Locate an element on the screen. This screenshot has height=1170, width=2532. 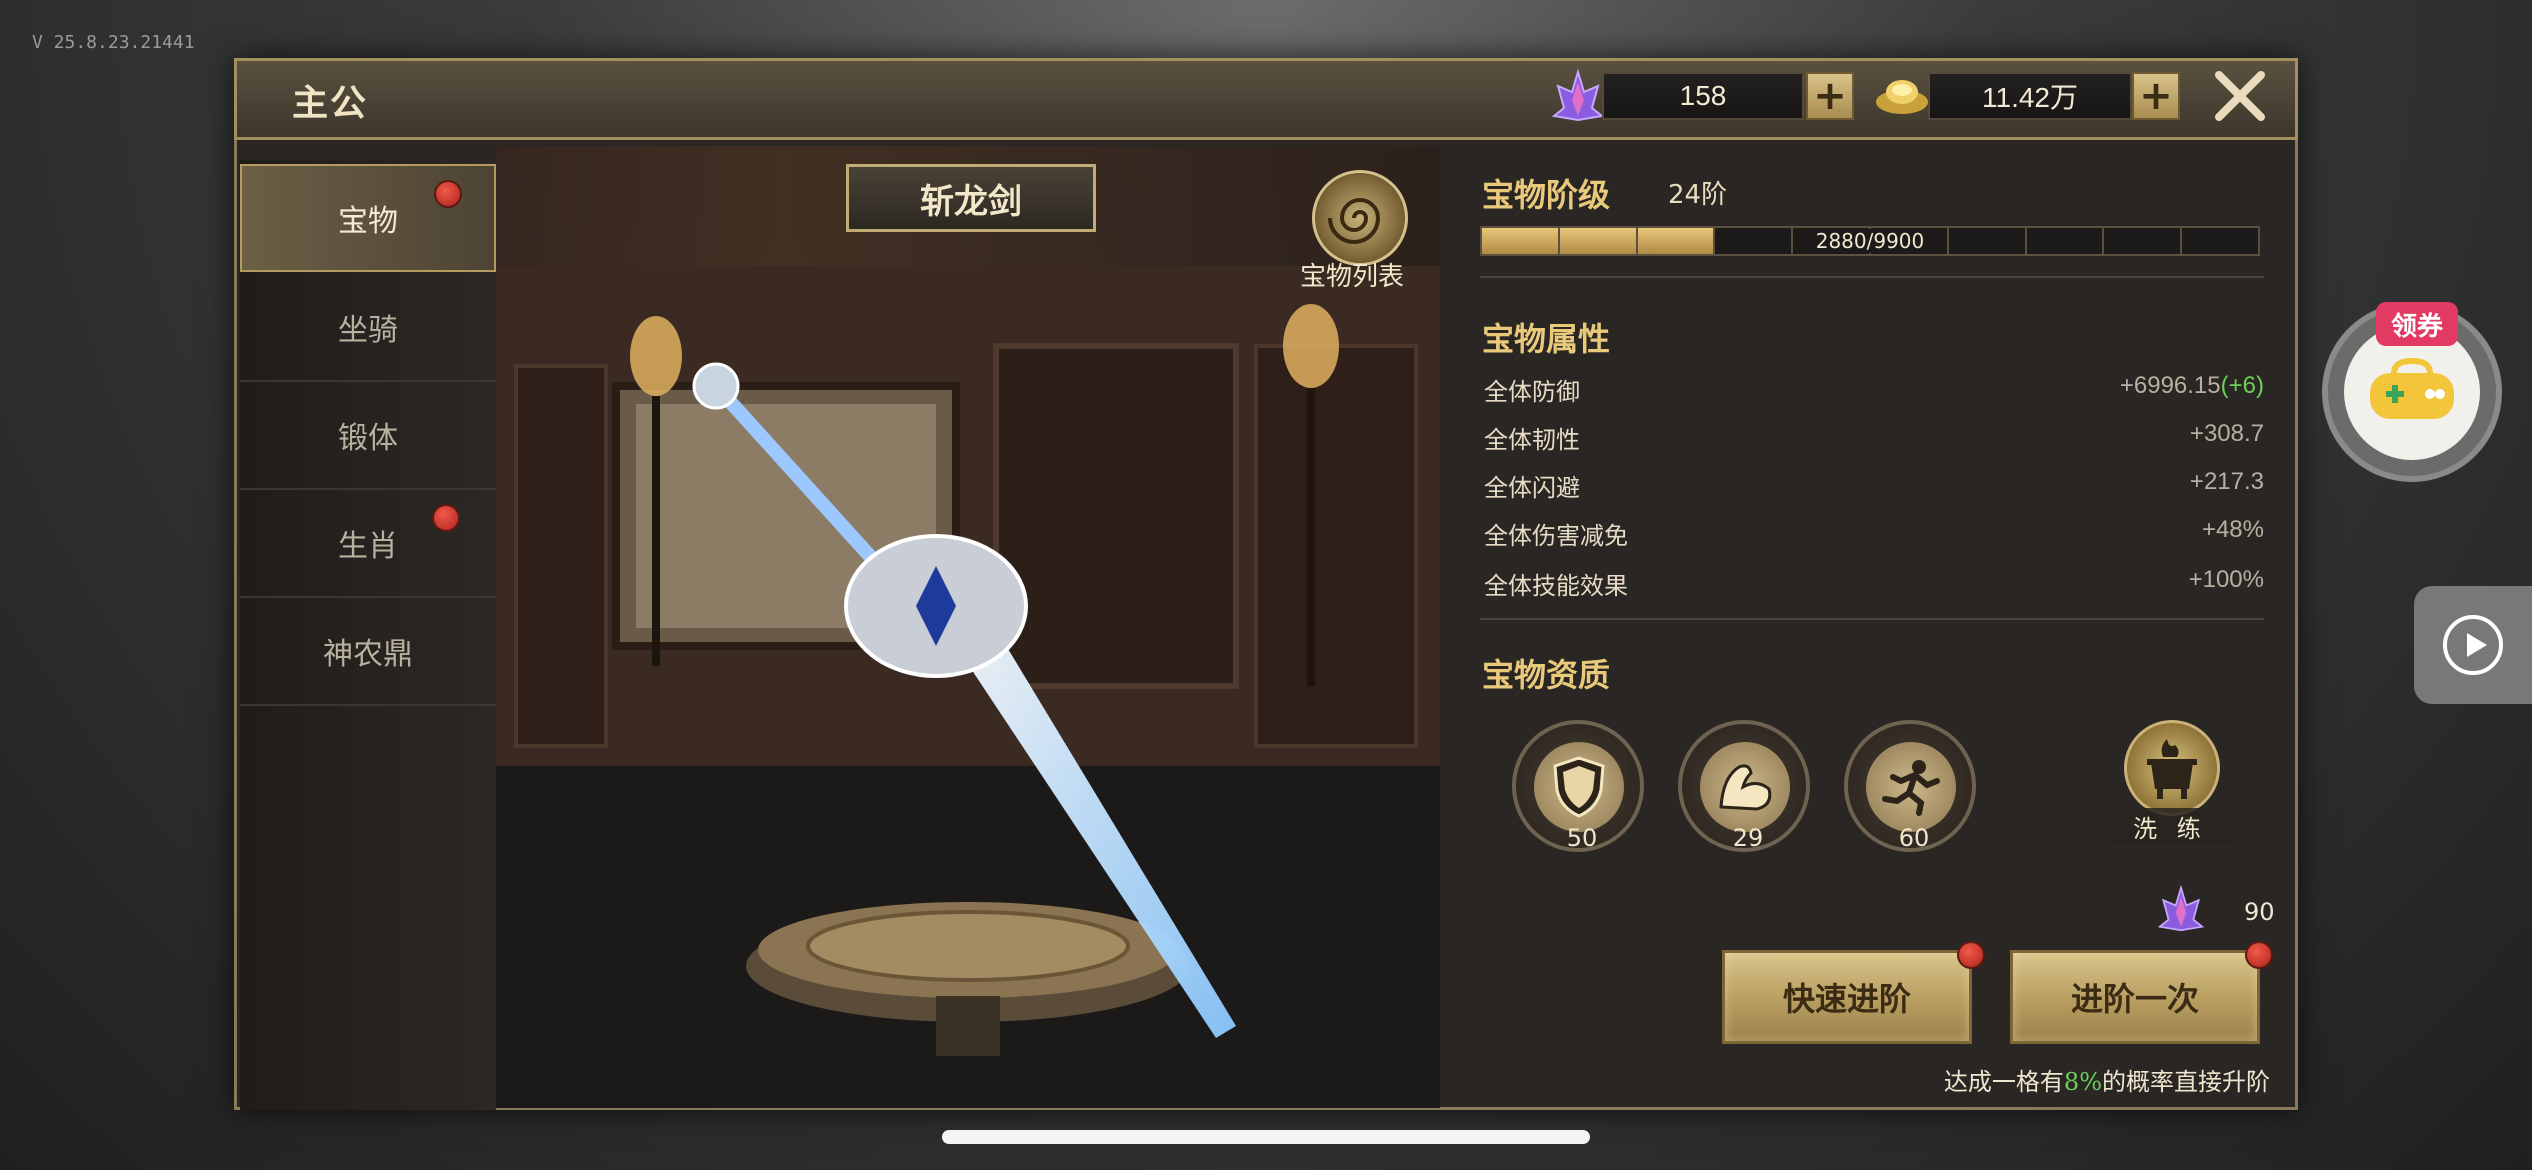
coupon-tag: 领券 is located at coordinates (2417, 324).